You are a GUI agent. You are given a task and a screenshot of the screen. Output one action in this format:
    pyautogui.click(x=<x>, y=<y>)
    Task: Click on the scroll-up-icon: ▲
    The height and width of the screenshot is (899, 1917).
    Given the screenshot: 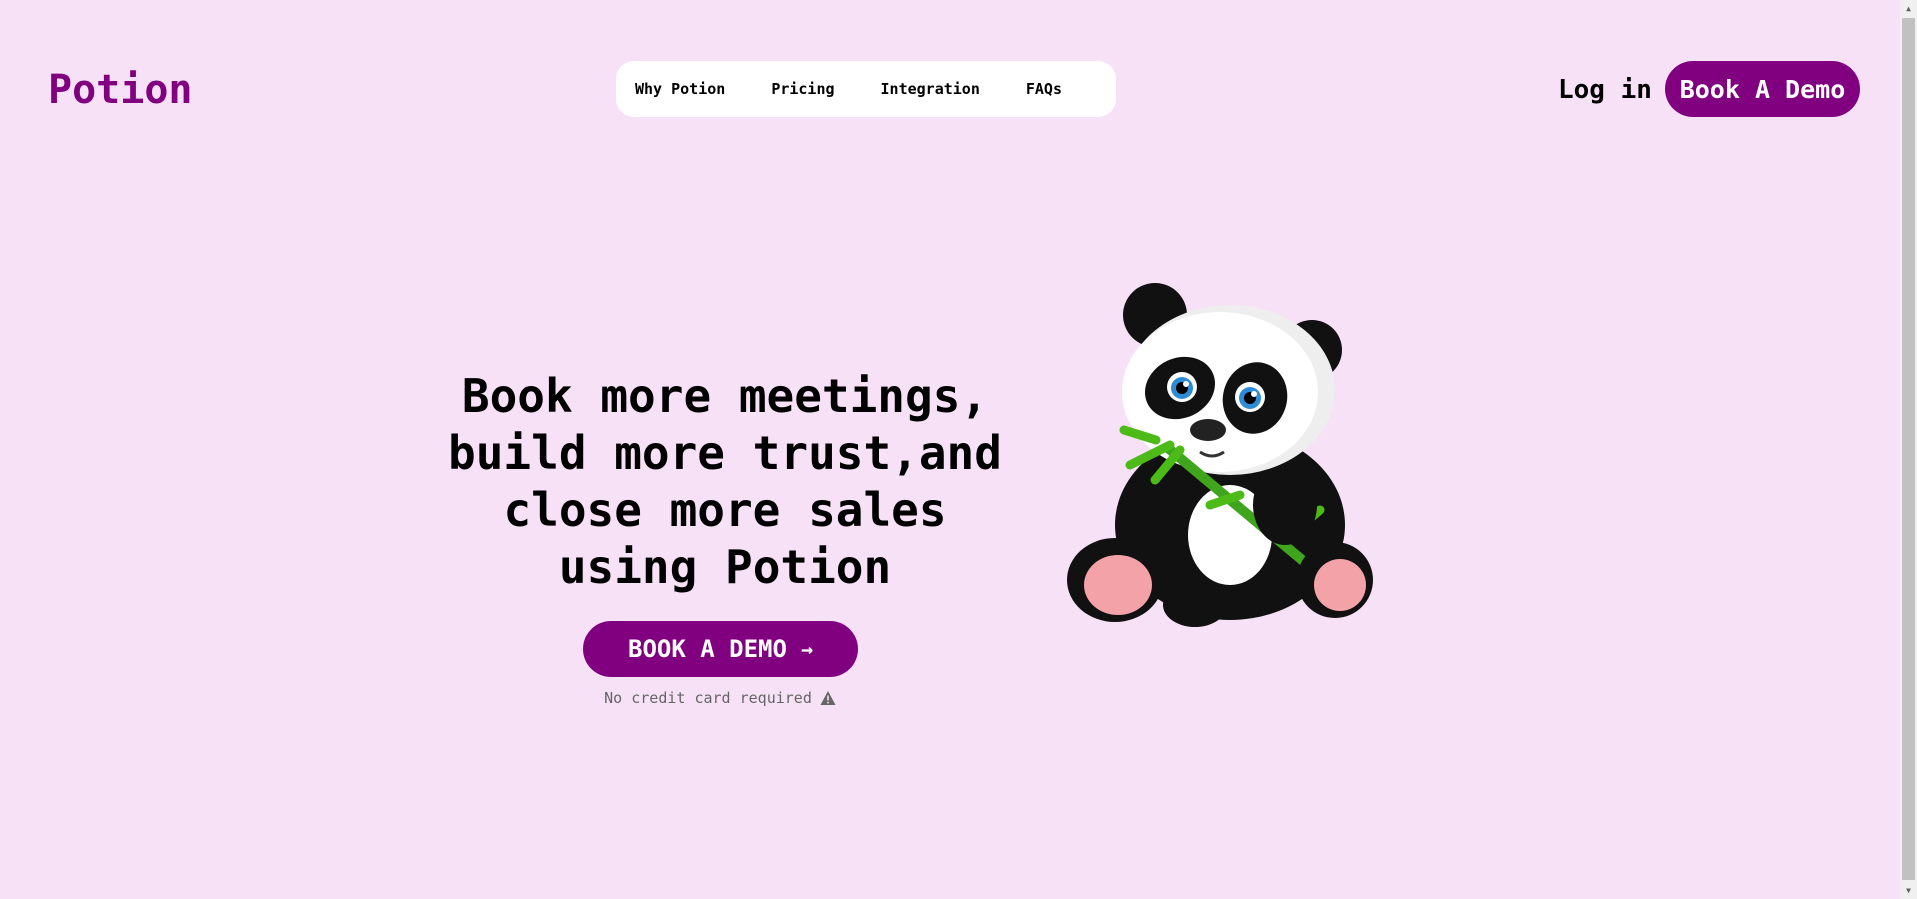 What is the action you would take?
    pyautogui.click(x=1908, y=8)
    